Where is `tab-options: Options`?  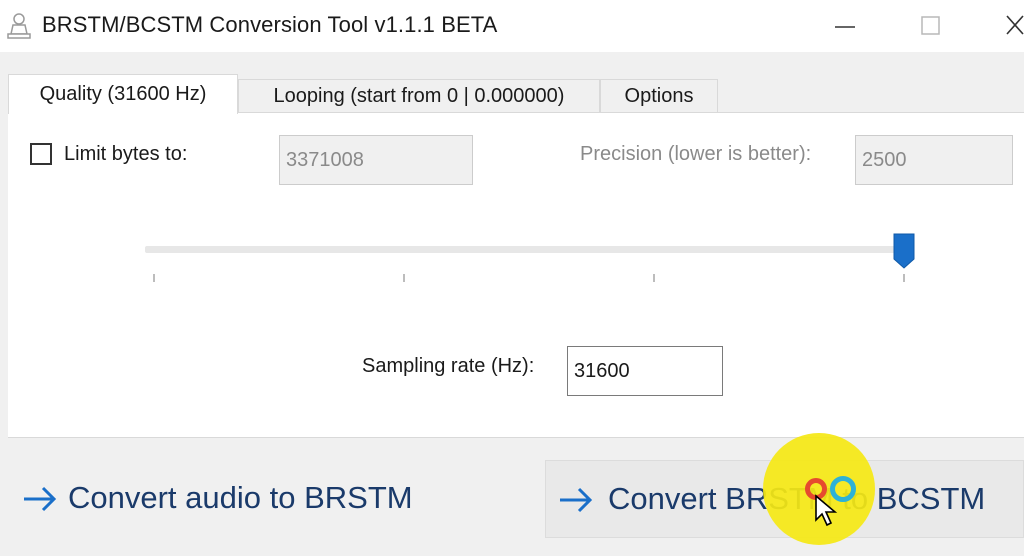
tab-options: Options is located at coordinates (659, 96).